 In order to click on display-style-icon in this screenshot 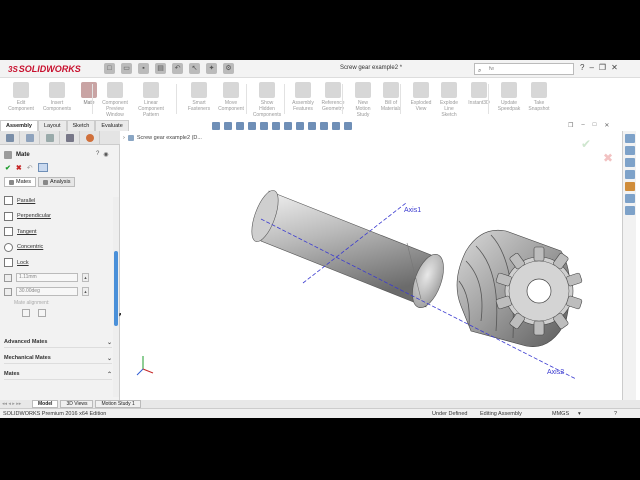, I will do `click(288, 126)`.